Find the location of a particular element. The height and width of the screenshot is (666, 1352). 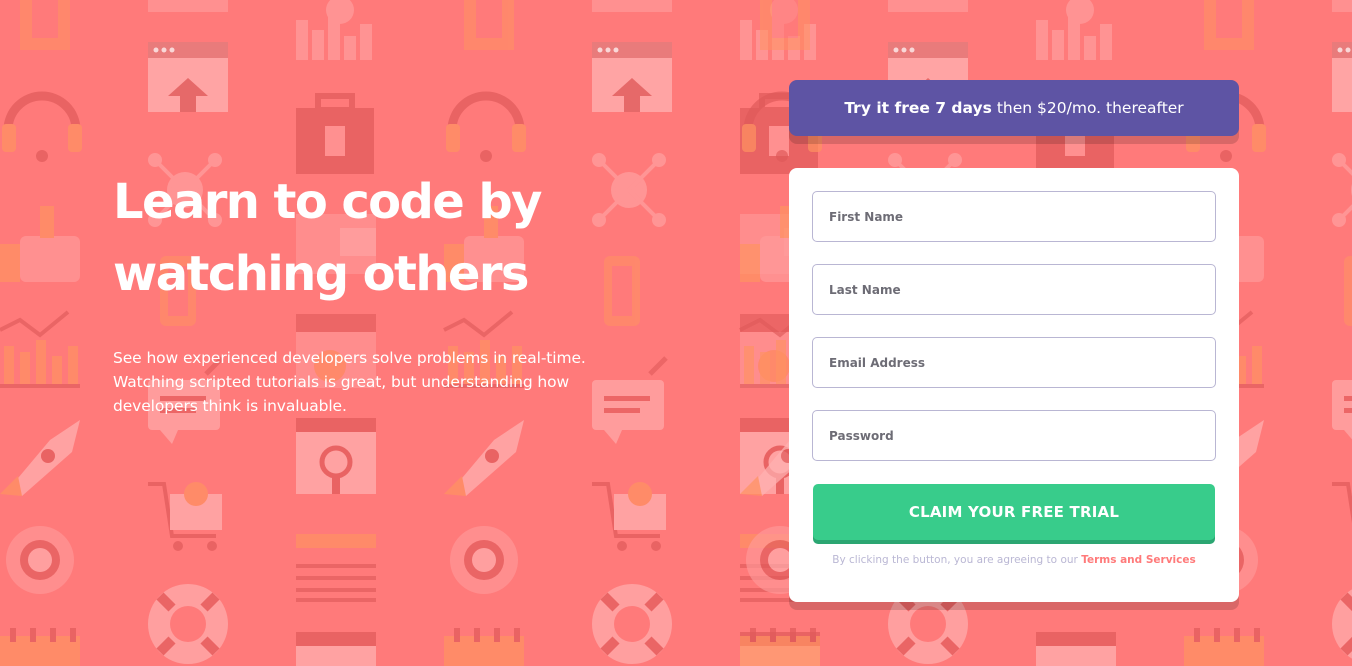

password-field-wrapper is located at coordinates (1014, 435).